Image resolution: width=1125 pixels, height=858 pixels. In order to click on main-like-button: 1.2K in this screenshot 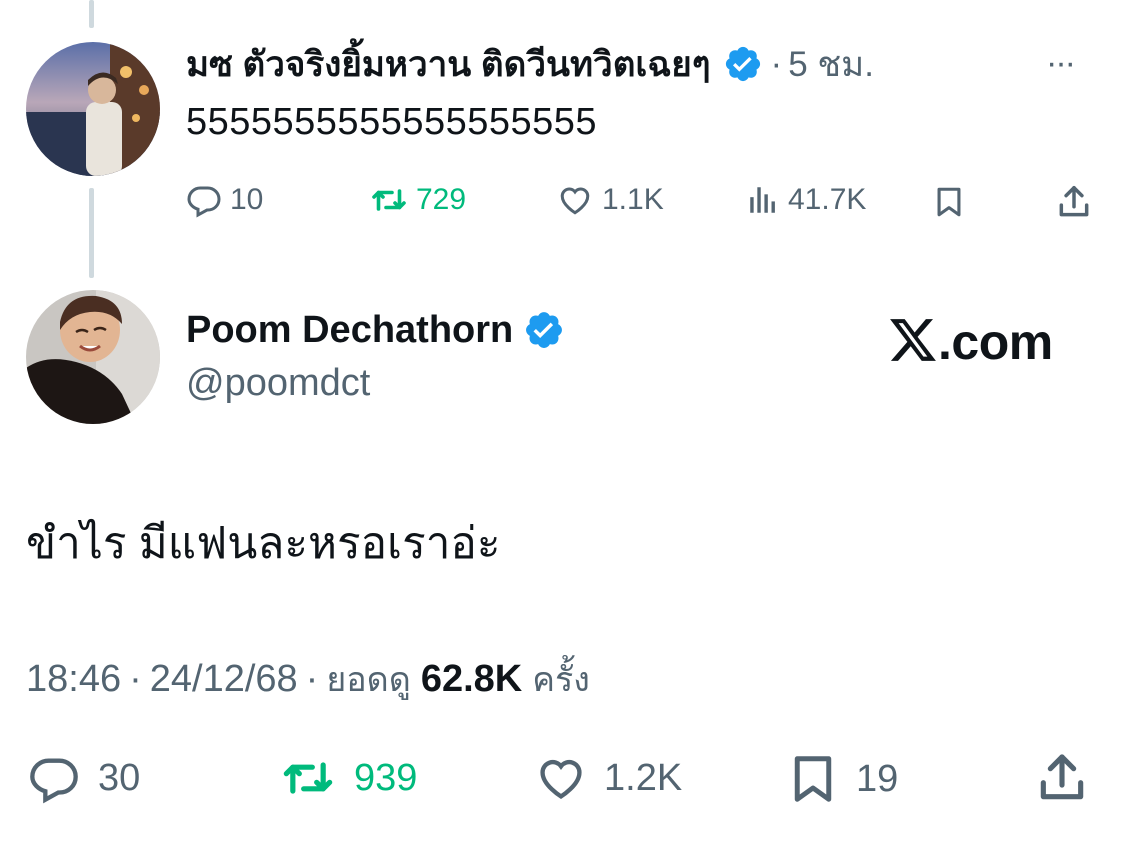, I will do `click(607, 778)`.